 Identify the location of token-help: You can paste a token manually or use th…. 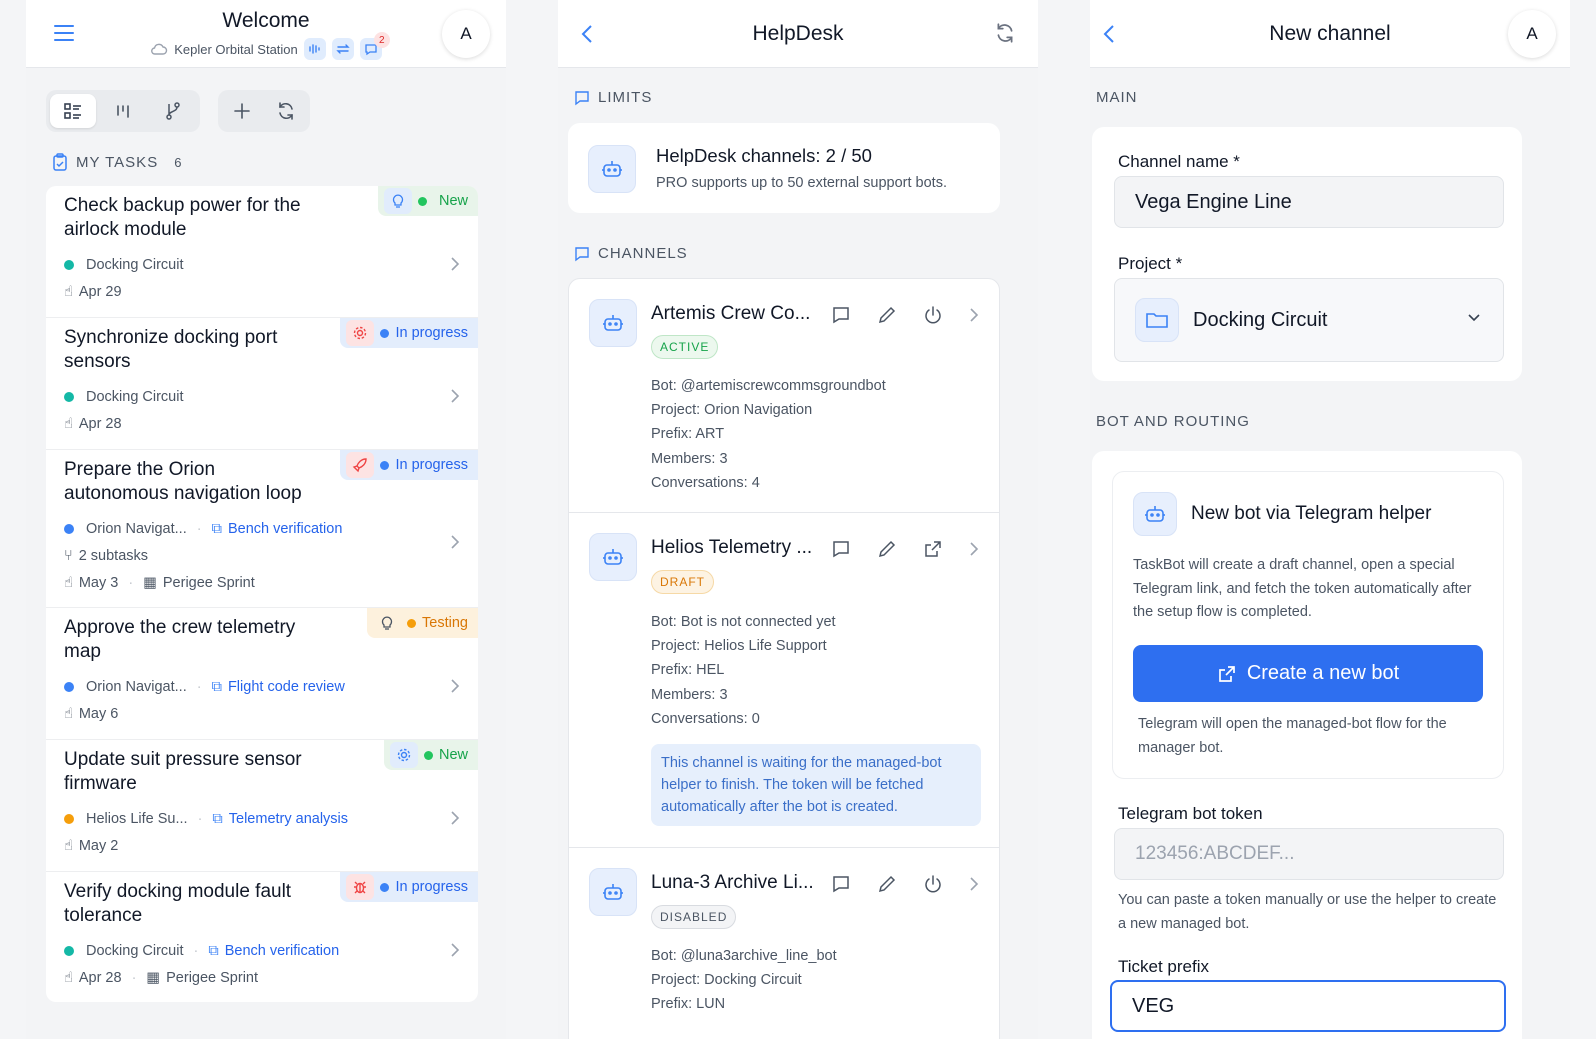
(1307, 912).